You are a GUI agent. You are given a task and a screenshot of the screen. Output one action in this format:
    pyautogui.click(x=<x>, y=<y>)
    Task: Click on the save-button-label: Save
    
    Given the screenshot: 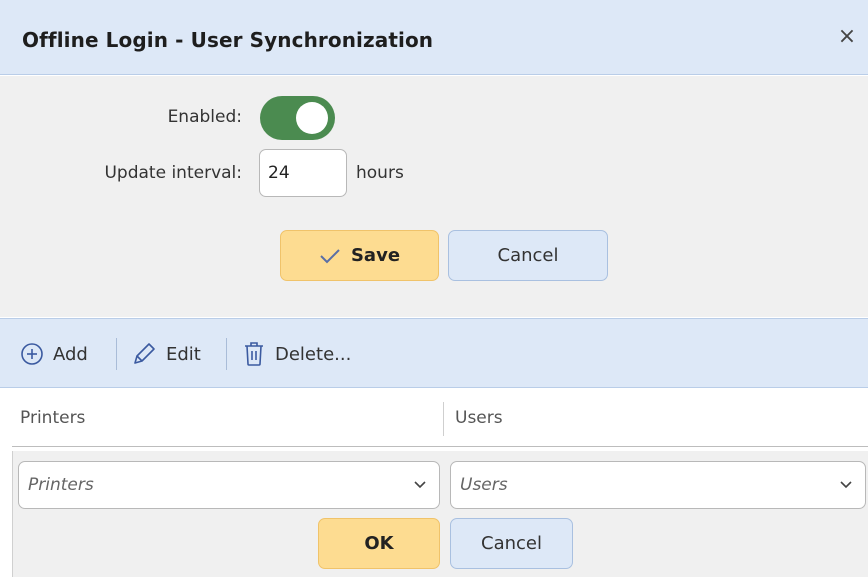 What is the action you would take?
    pyautogui.click(x=375, y=255)
    